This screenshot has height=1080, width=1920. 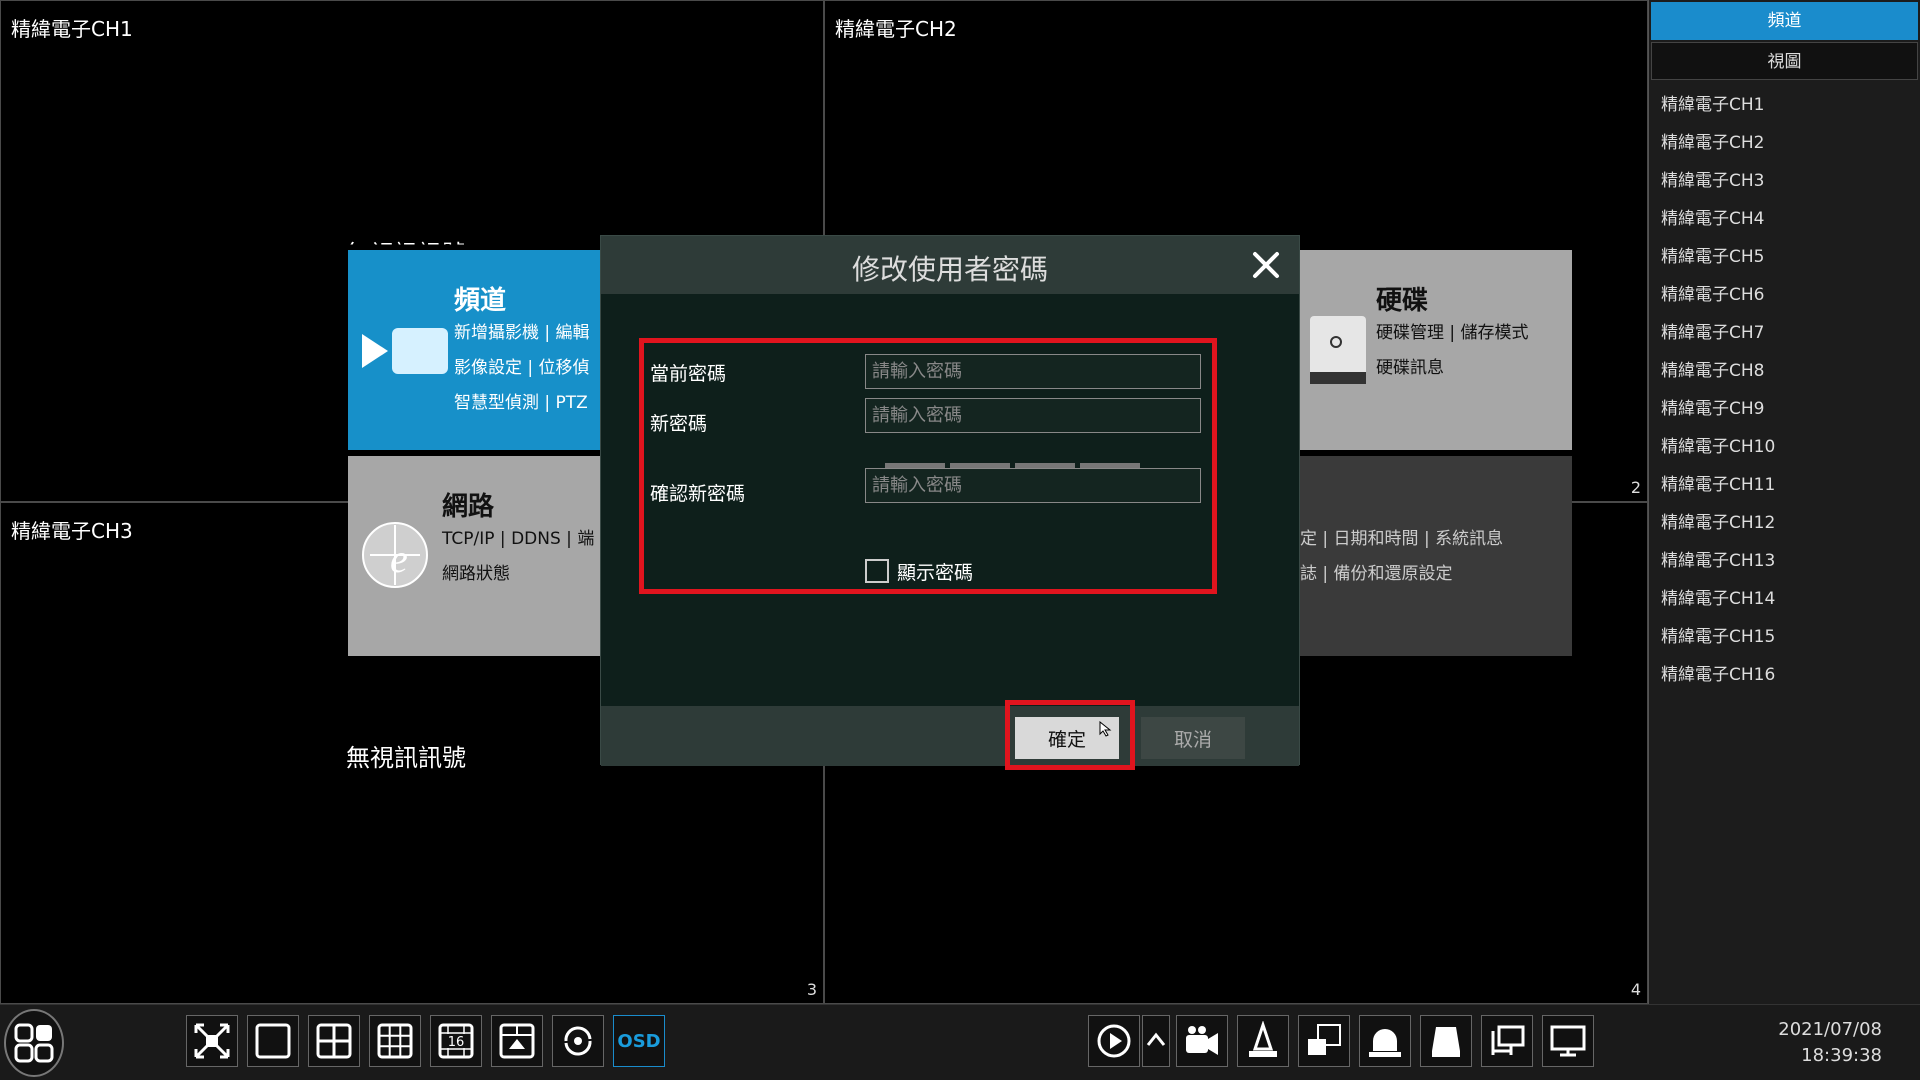 I want to click on link-tcpip: TCP/IP, so click(x=468, y=539).